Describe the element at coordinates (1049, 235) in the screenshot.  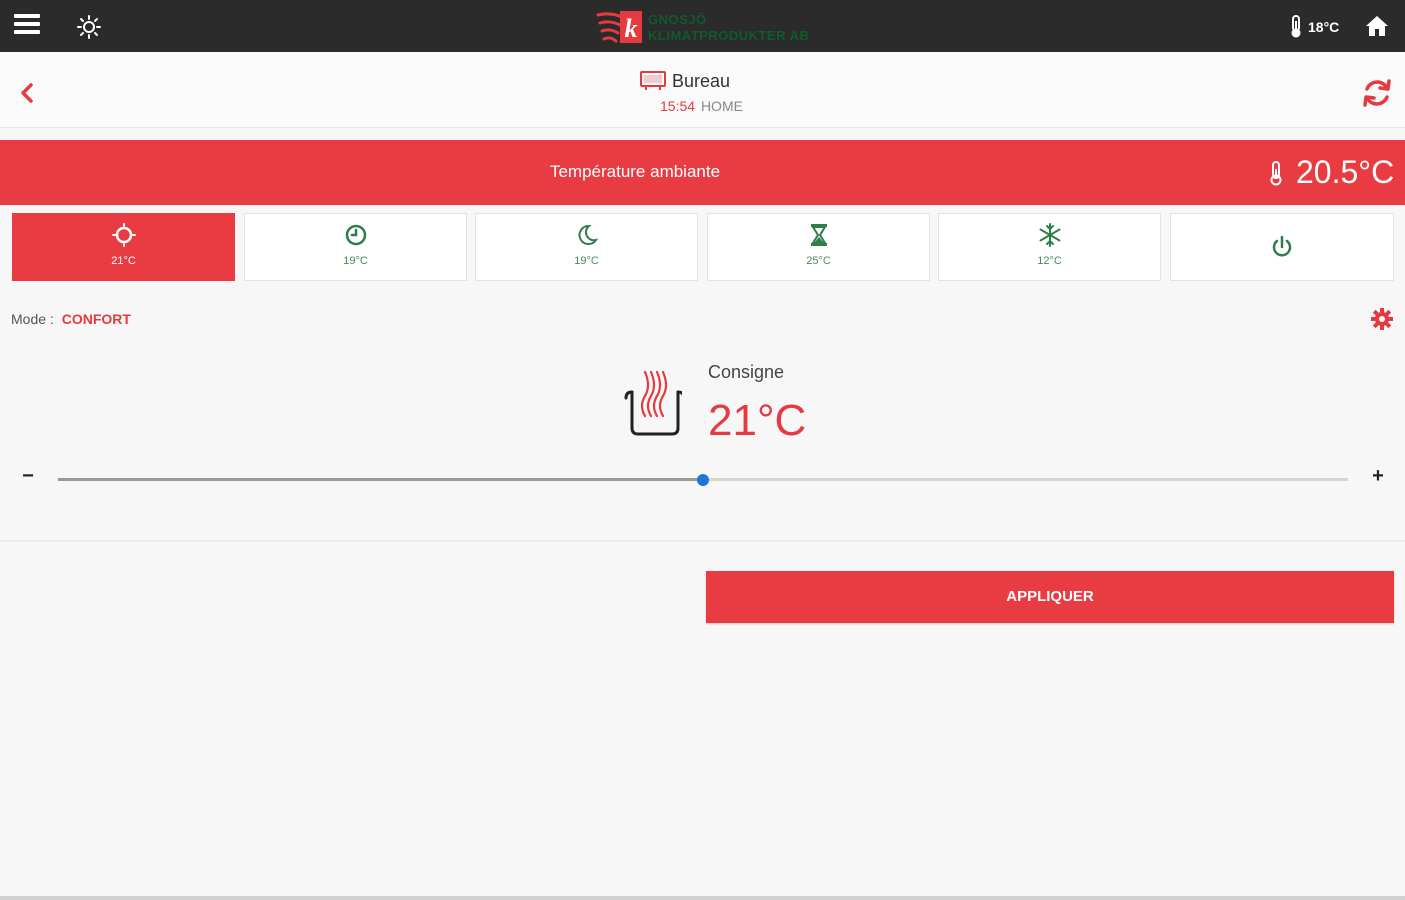
I see `snowflake-icon` at that location.